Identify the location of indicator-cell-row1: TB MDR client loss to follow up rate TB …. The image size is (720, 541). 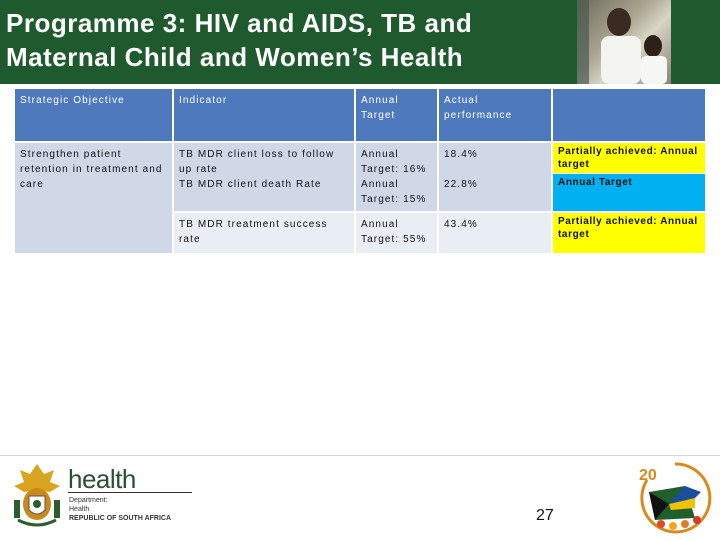
(264, 177).